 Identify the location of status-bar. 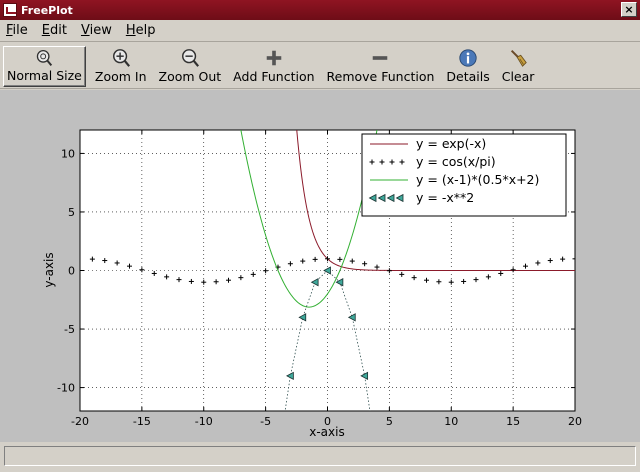
(320, 457).